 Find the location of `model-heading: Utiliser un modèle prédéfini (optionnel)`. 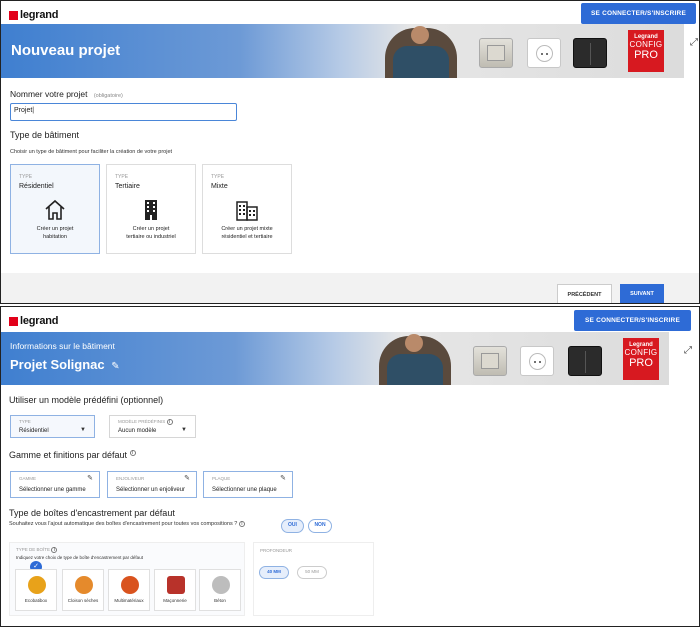

model-heading: Utiliser un modèle prédéfini (optionnel) is located at coordinates (86, 400).